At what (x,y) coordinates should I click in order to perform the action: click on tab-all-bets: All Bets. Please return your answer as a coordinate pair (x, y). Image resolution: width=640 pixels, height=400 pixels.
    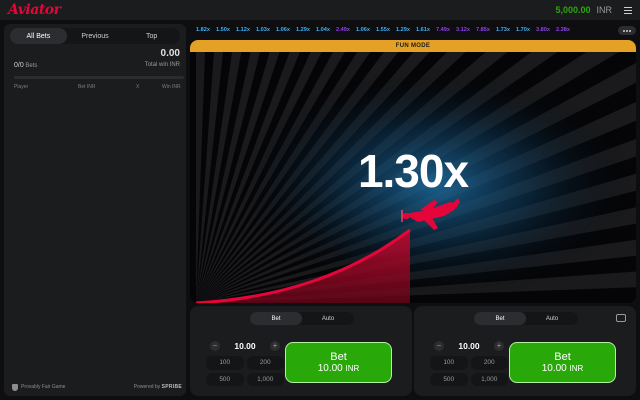
    Looking at the image, I should click on (38, 36).